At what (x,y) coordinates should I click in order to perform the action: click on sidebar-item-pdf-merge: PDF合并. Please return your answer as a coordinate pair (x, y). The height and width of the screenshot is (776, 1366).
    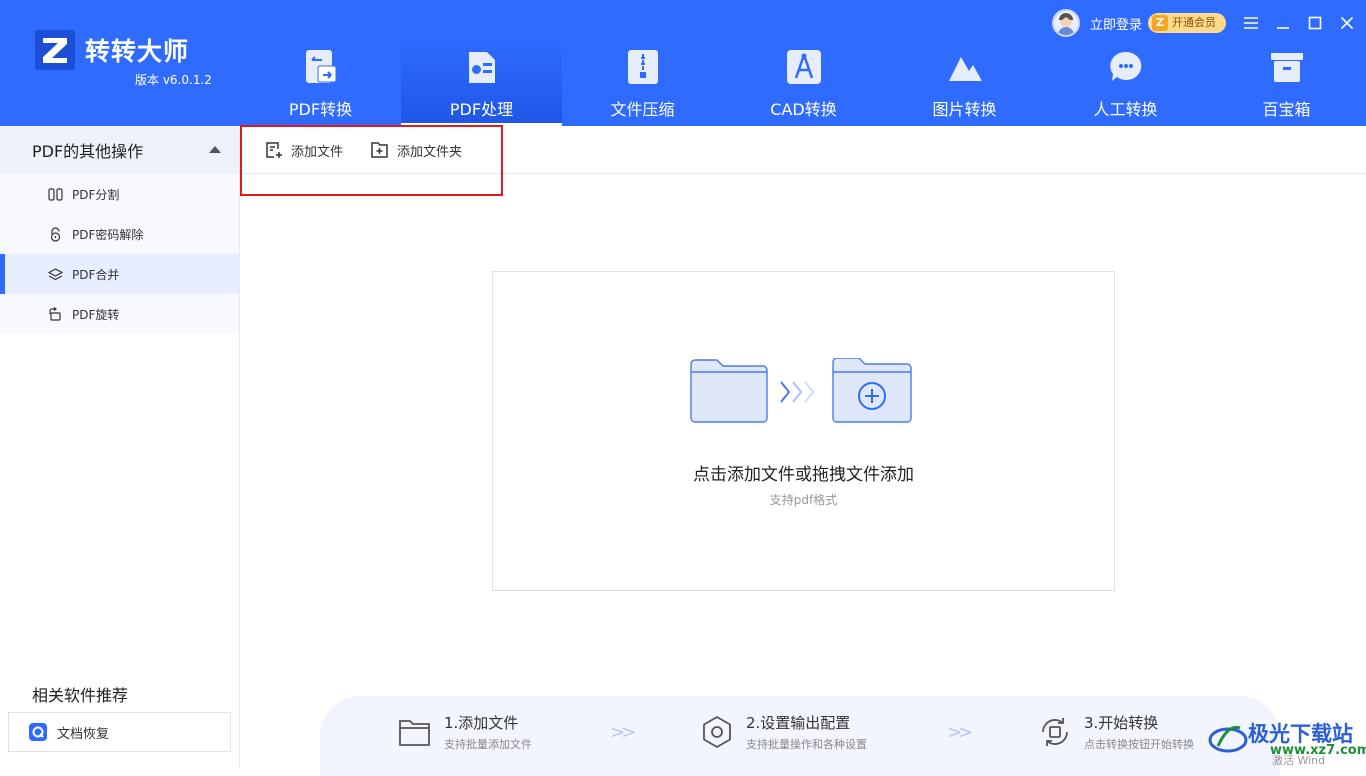
    Looking at the image, I should click on (119, 274).